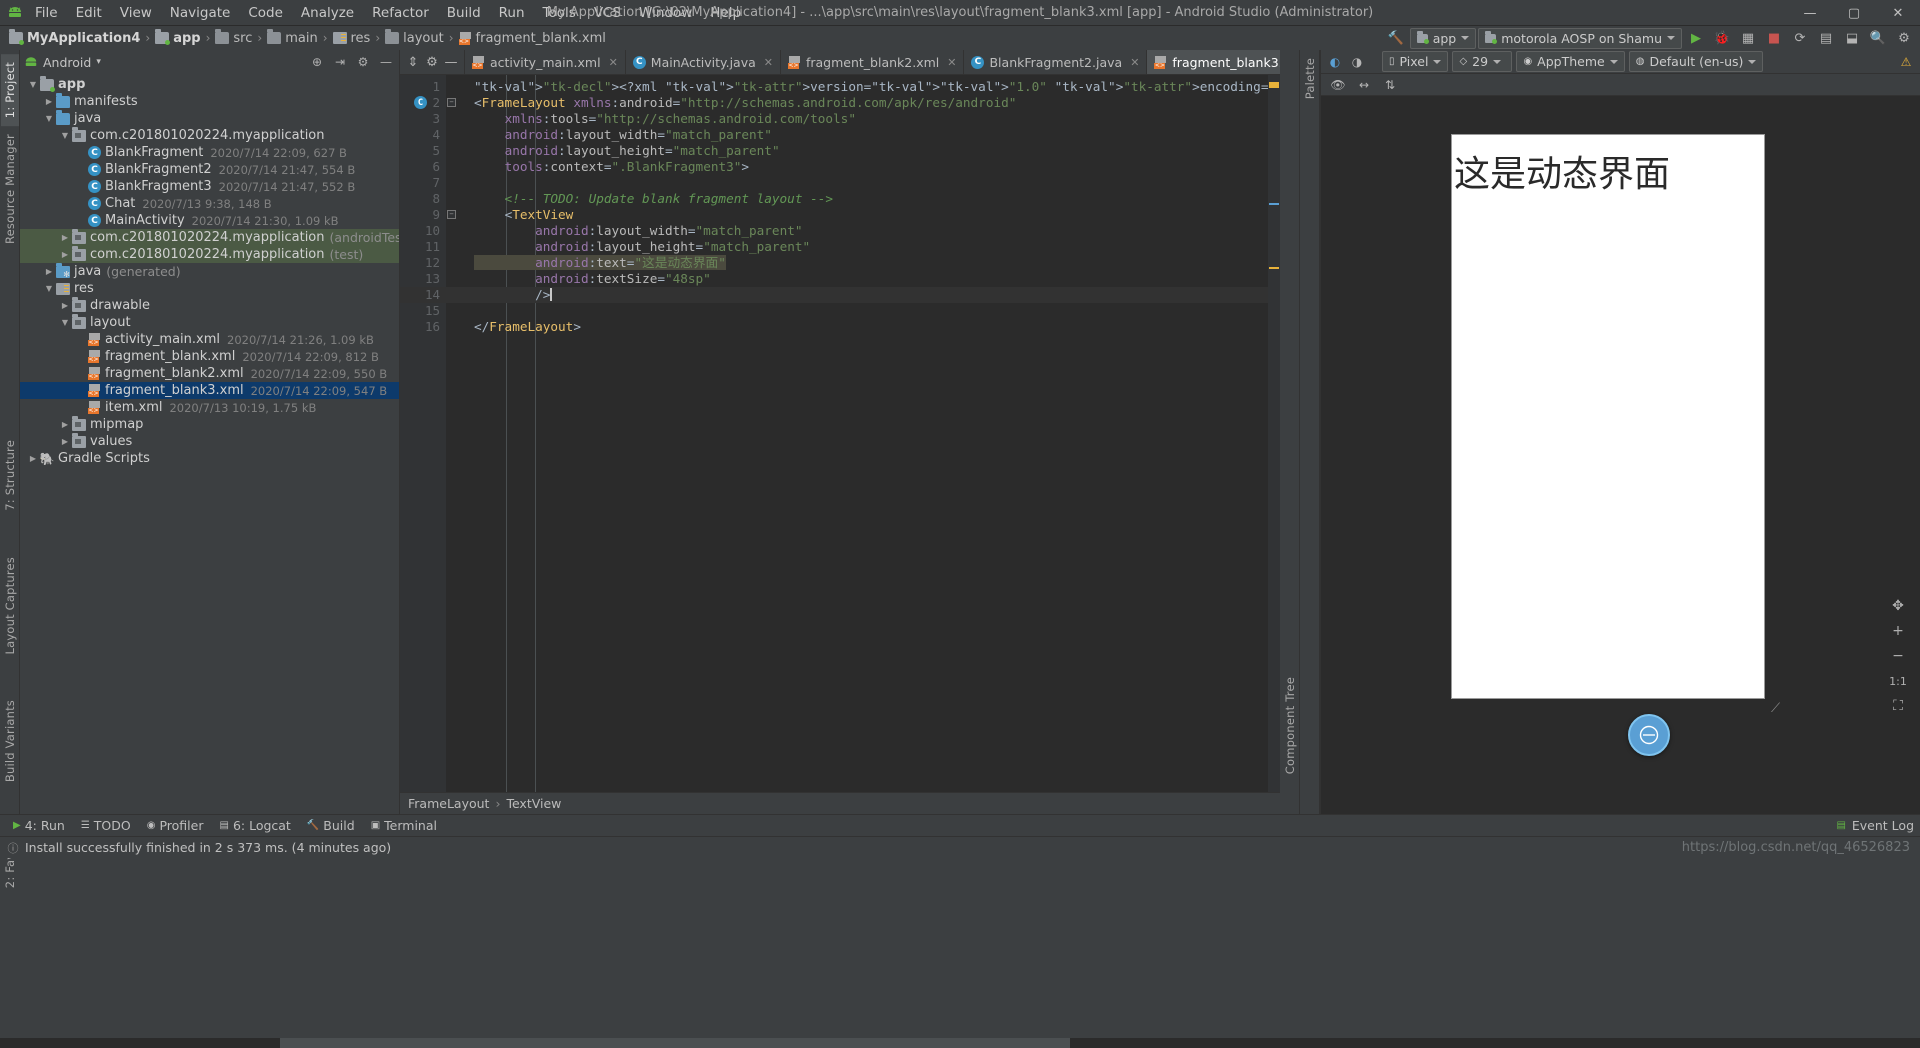 Image resolution: width=1920 pixels, height=1048 pixels. I want to click on tree-node: ▶ mipmap, so click(209, 424).